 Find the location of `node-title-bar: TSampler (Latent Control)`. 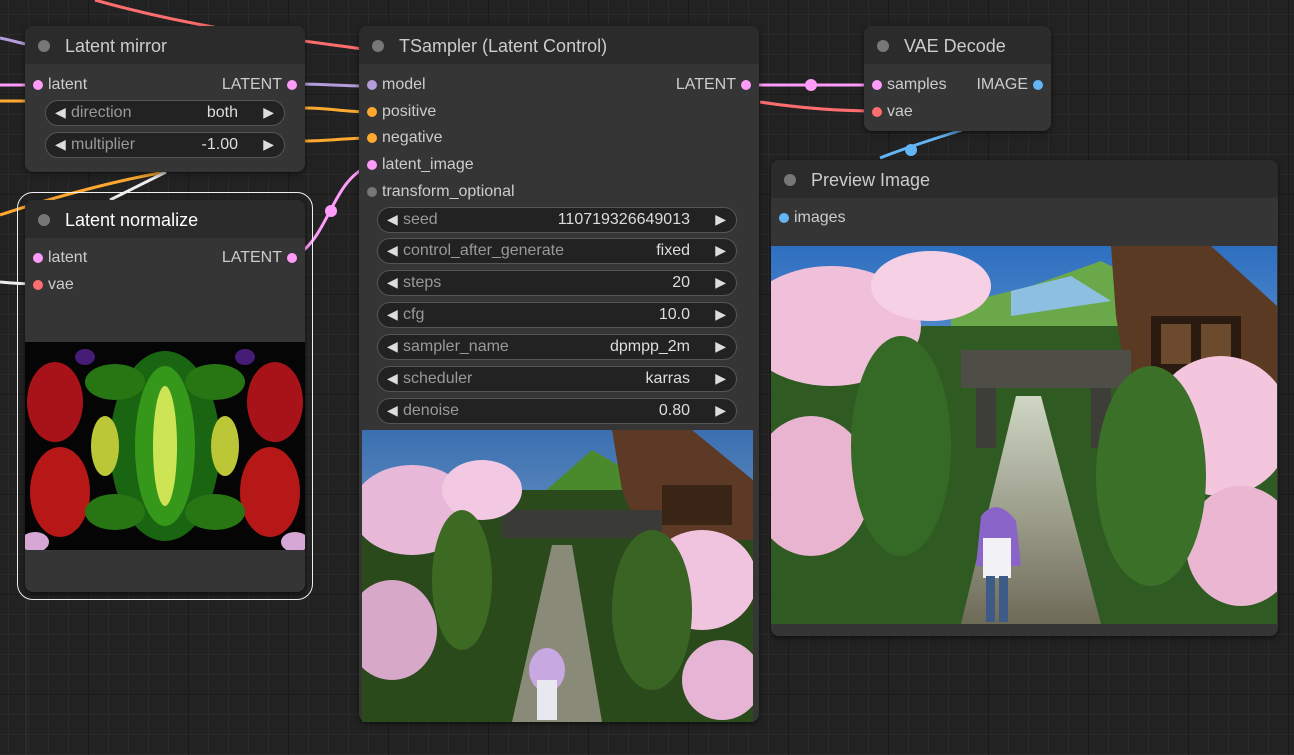

node-title-bar: TSampler (Latent Control) is located at coordinates (559, 45).